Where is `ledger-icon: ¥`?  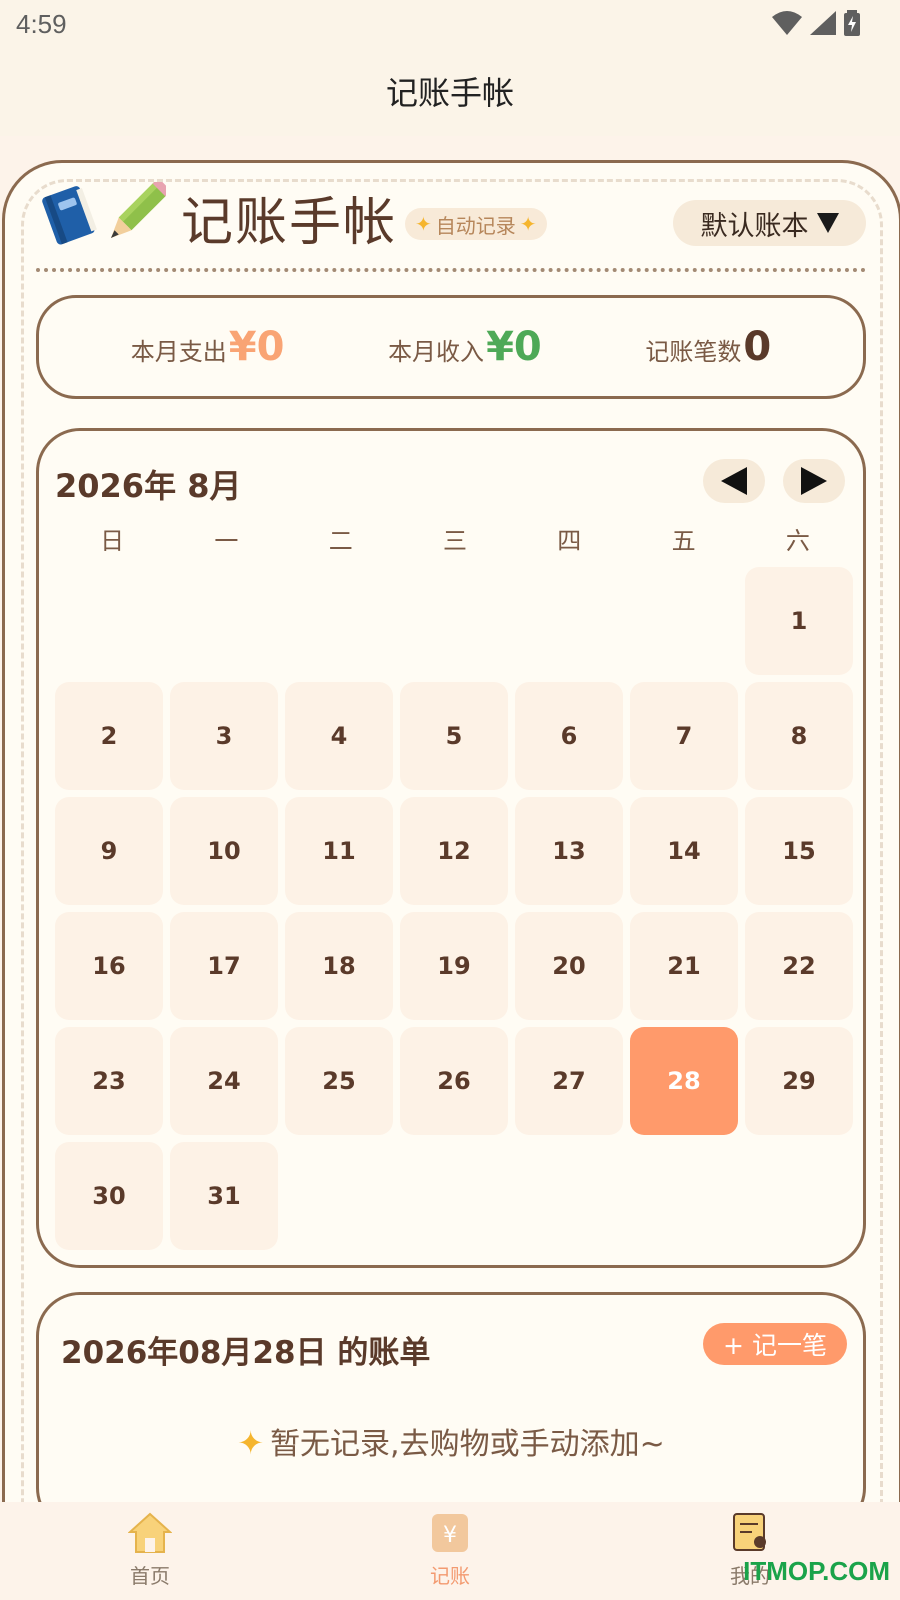
ledger-icon: ¥ is located at coordinates (450, 1533).